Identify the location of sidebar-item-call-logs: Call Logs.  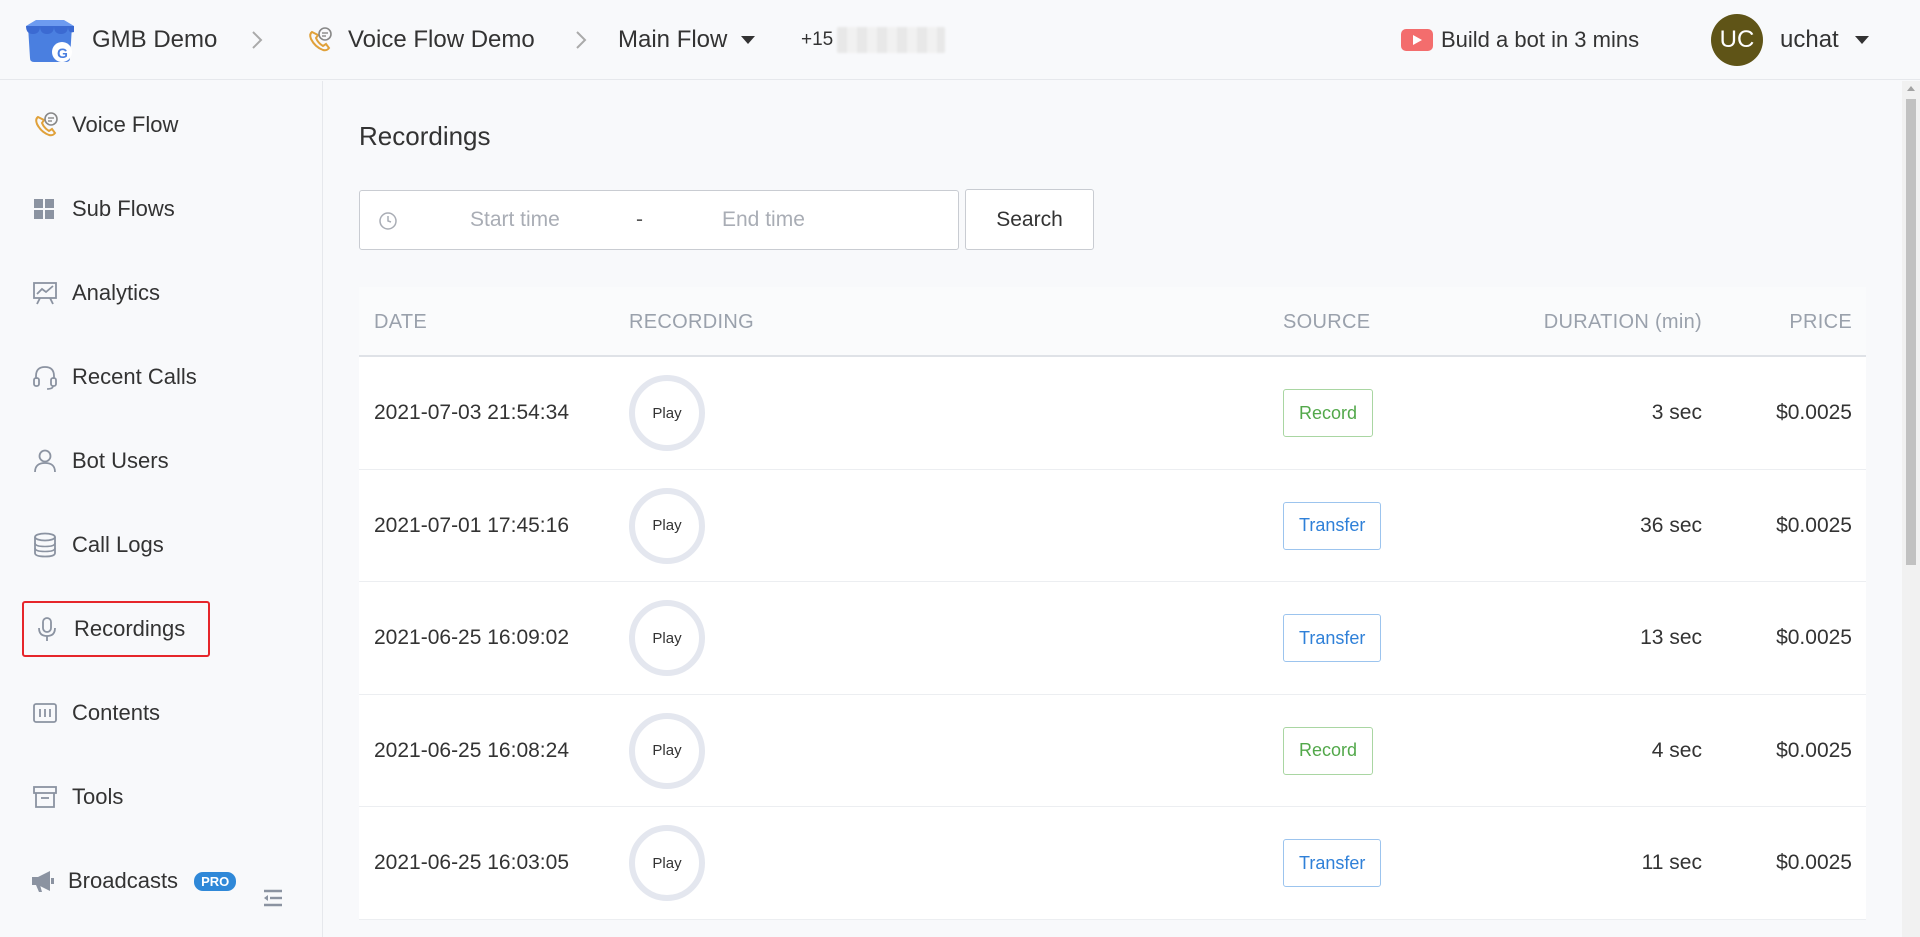
(93, 545).